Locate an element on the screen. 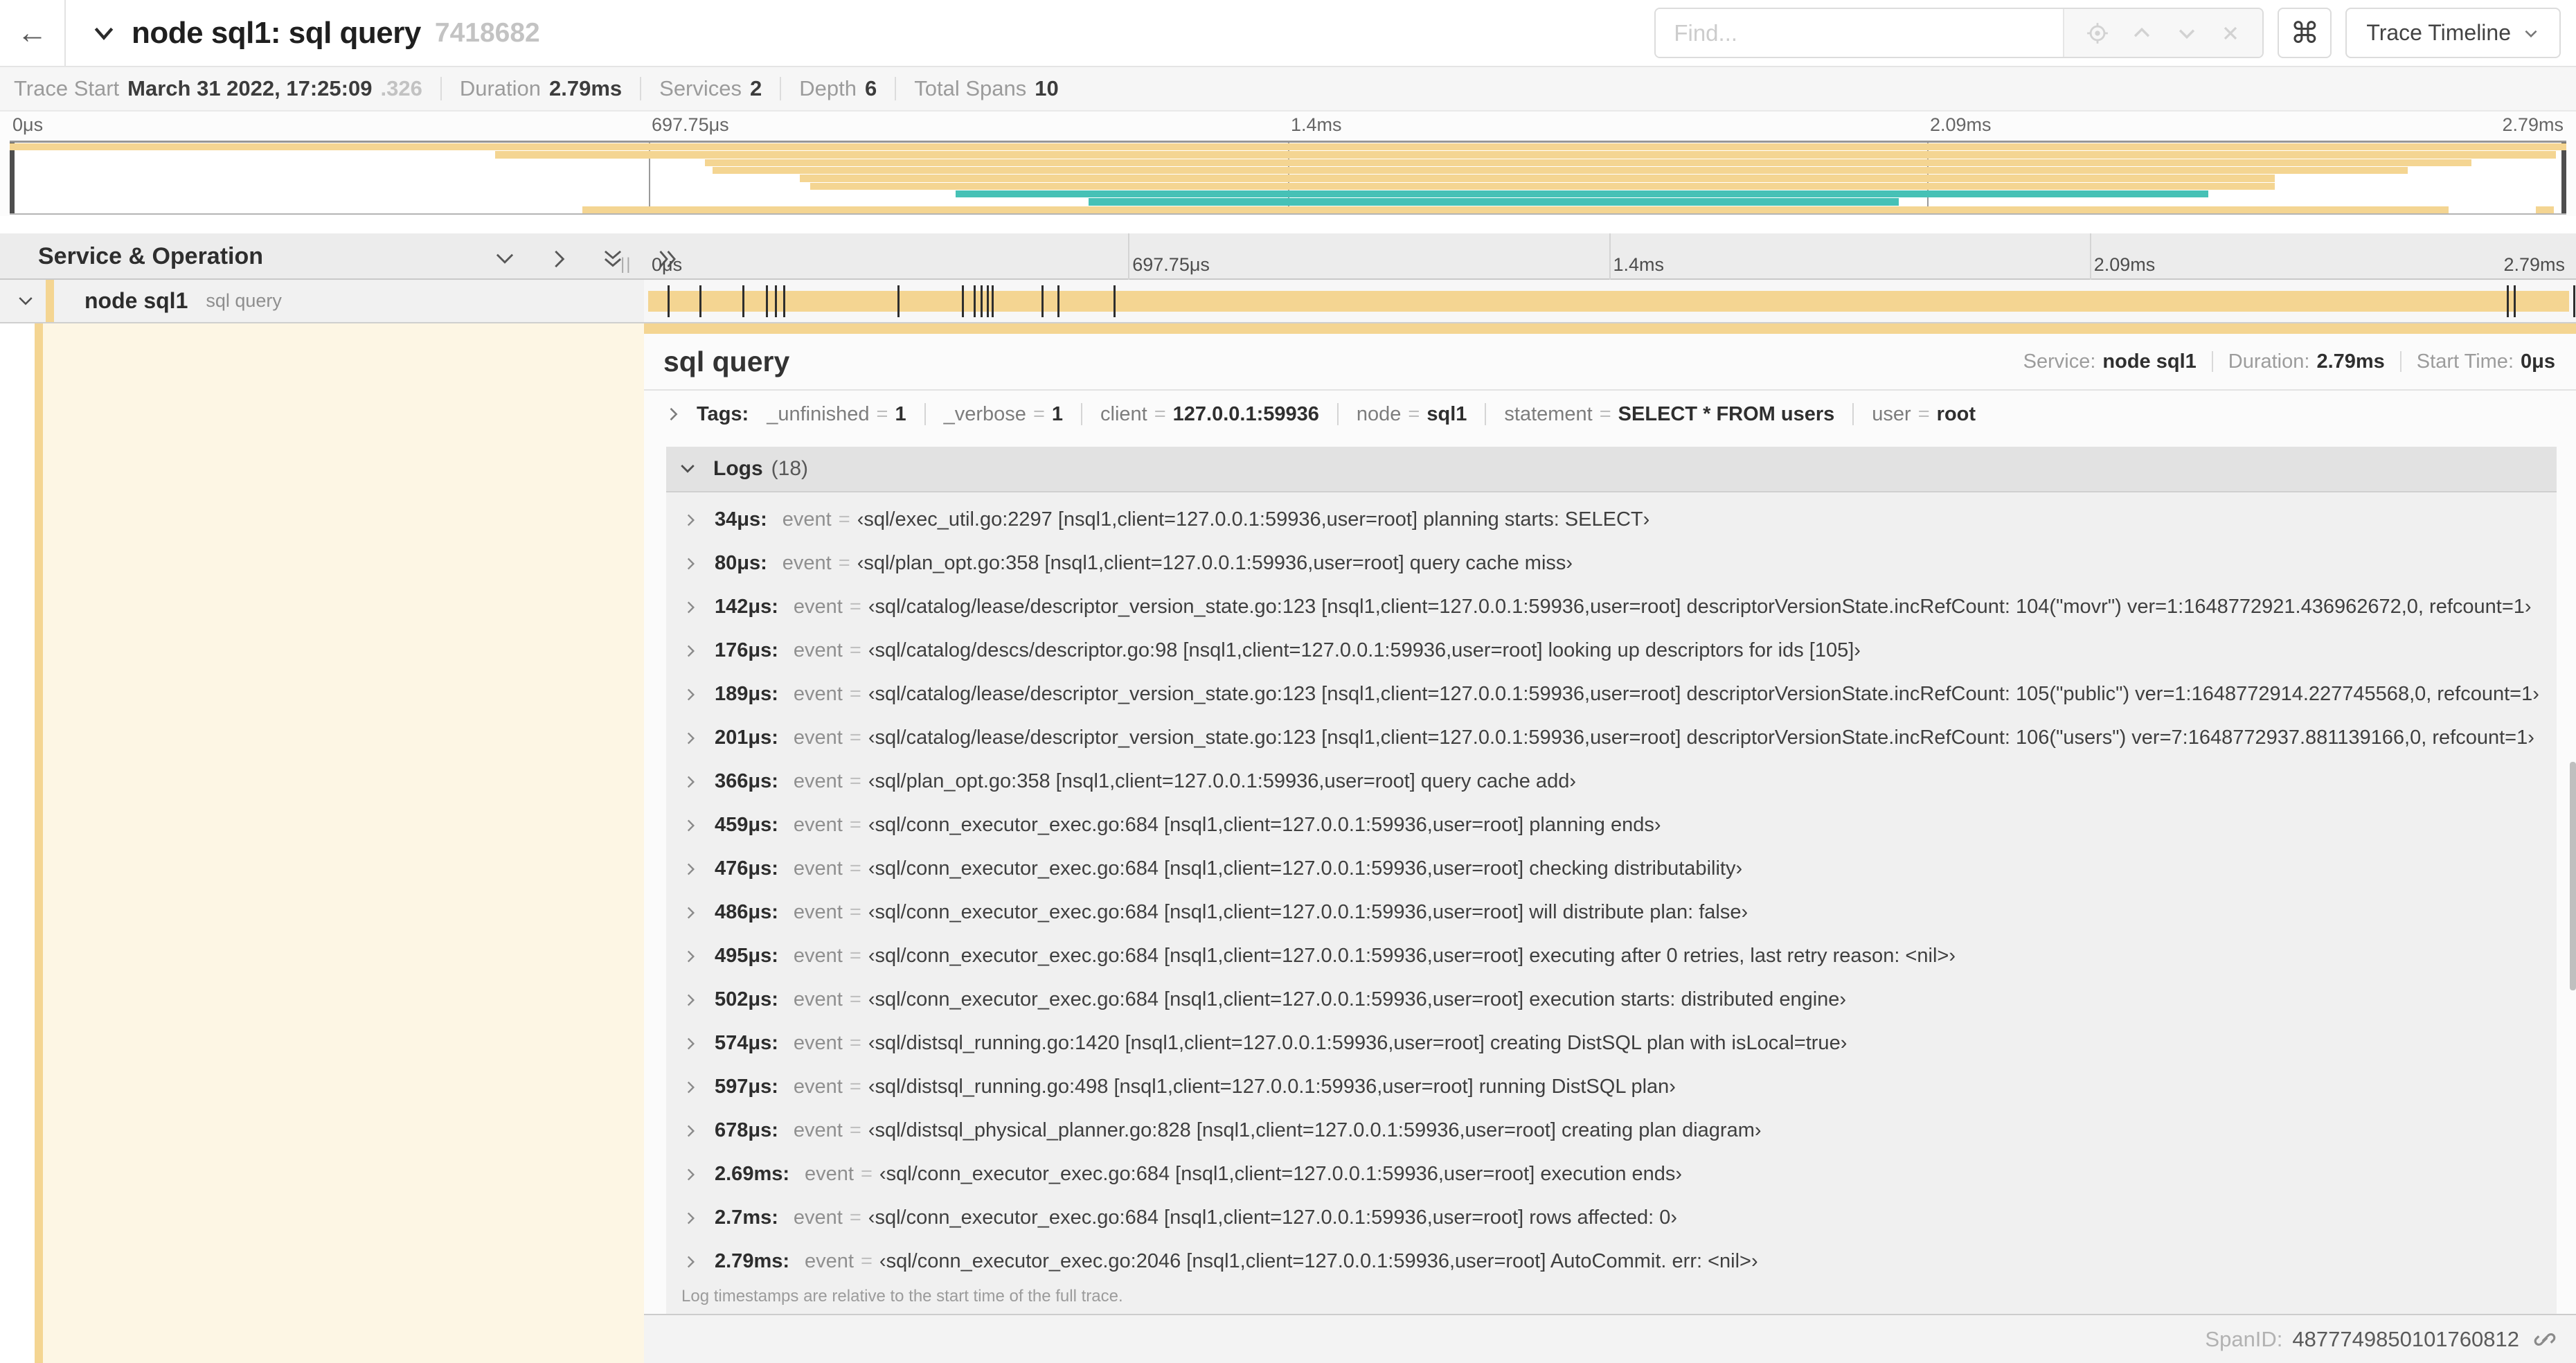 Image resolution: width=2576 pixels, height=1363 pixels. logs-header: Logs (18) is located at coordinates (1612, 470).